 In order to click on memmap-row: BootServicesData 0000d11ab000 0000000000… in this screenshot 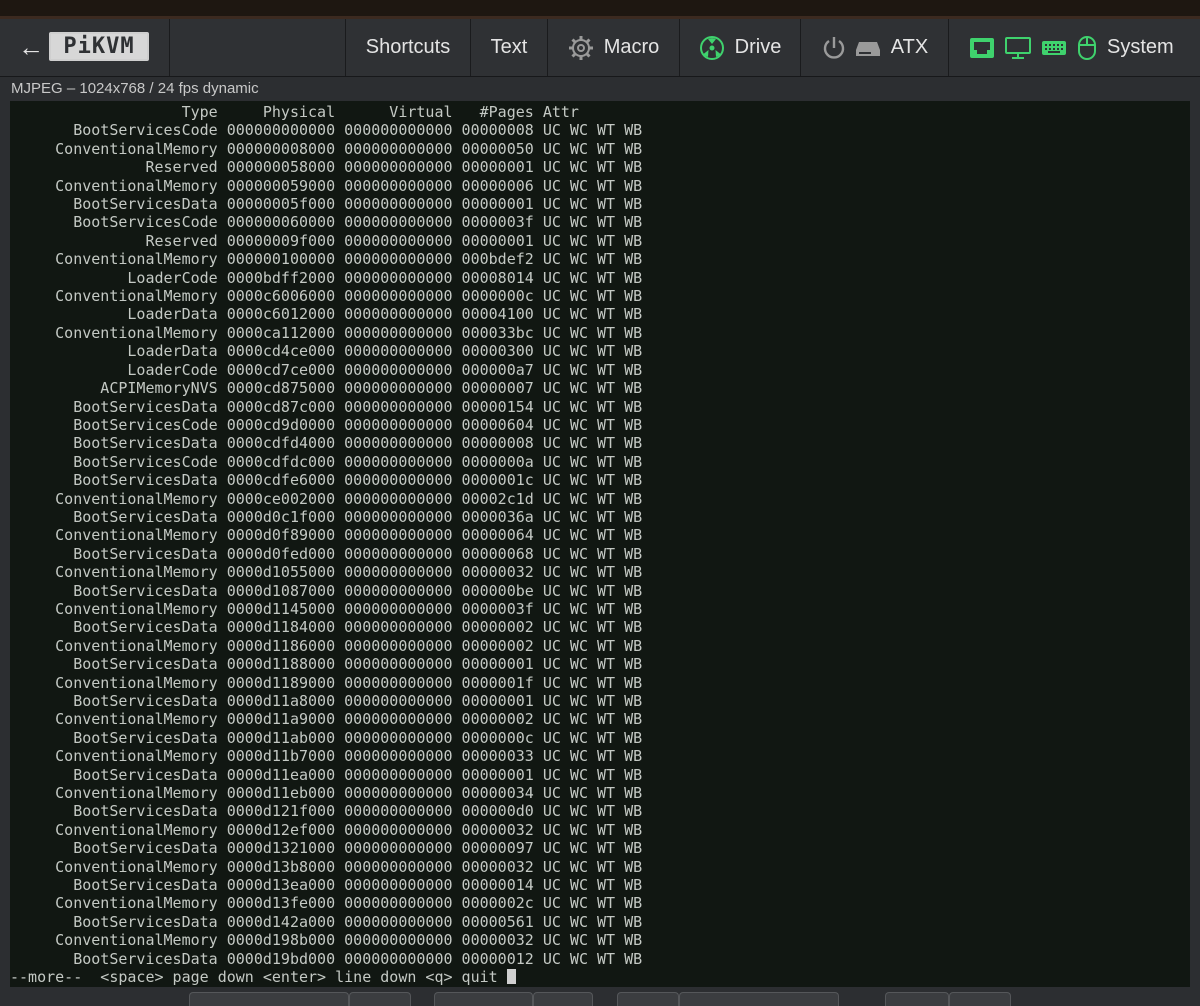, I will do `click(358, 737)`.